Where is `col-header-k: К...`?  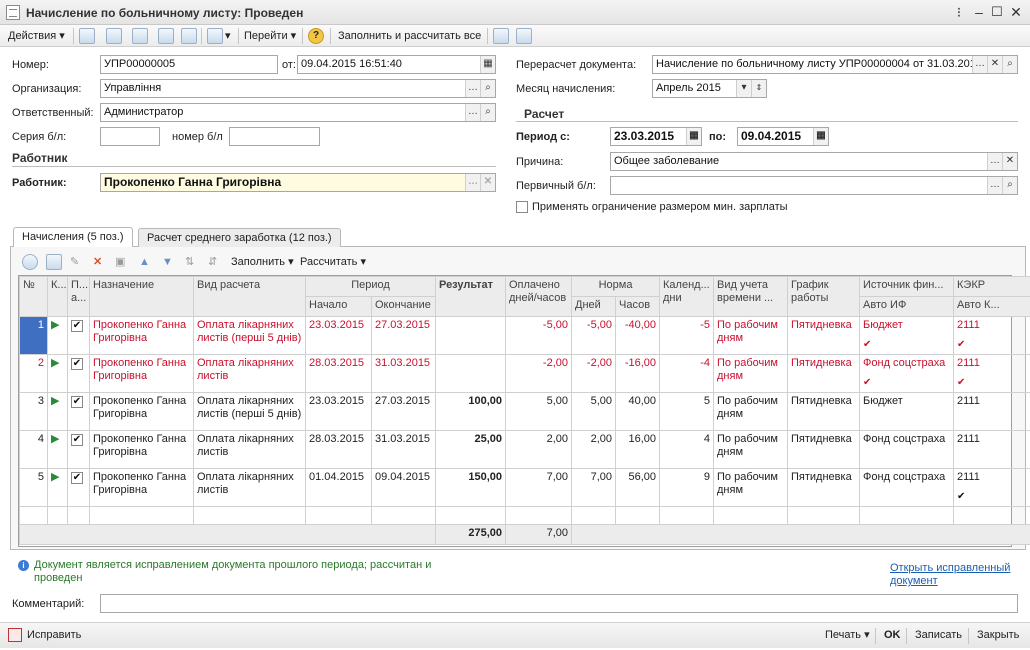 col-header-k: К... is located at coordinates (57, 296).